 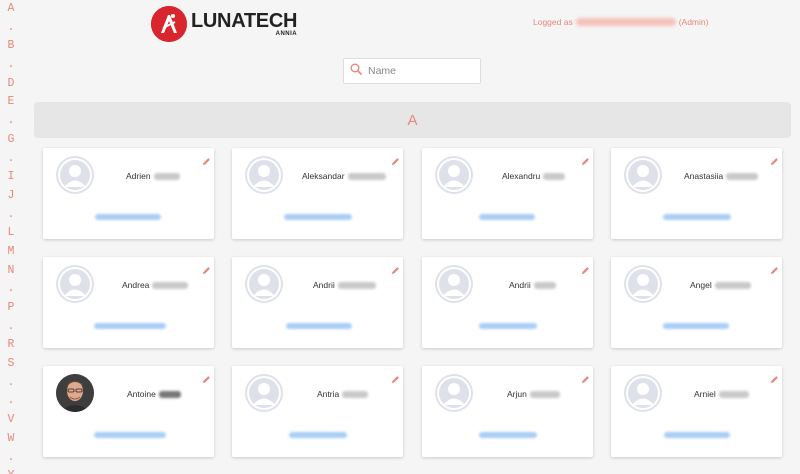 I want to click on first-name: Arniel, so click(x=705, y=394).